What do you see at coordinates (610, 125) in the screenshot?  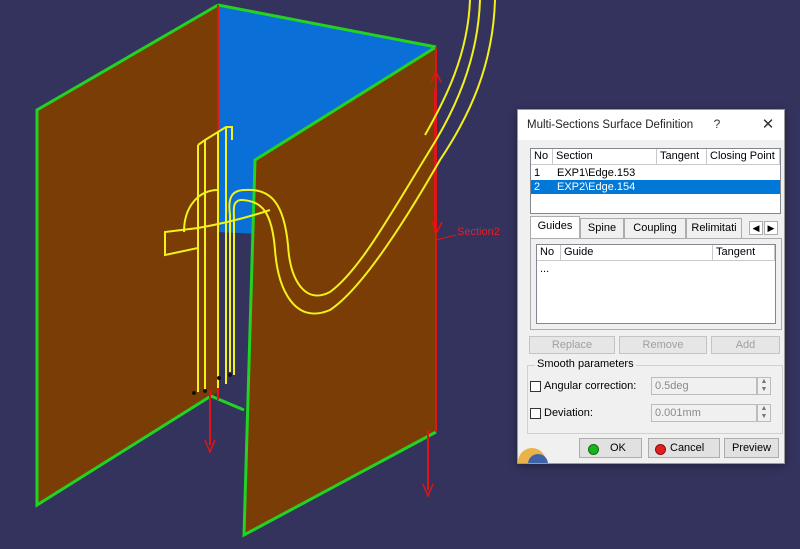 I see `dialog-title: Multi-Sections Surface Definition` at bounding box center [610, 125].